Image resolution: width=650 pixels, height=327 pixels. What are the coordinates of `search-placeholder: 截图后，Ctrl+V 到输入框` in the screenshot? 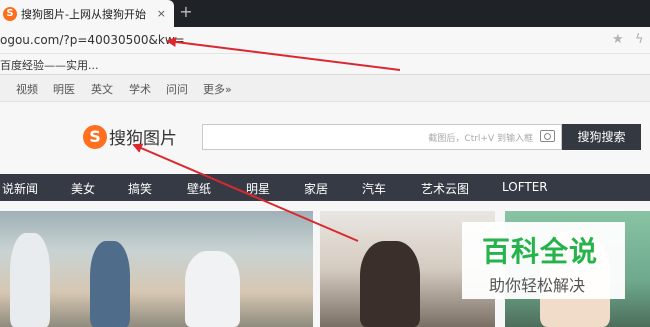 It's located at (480, 139).